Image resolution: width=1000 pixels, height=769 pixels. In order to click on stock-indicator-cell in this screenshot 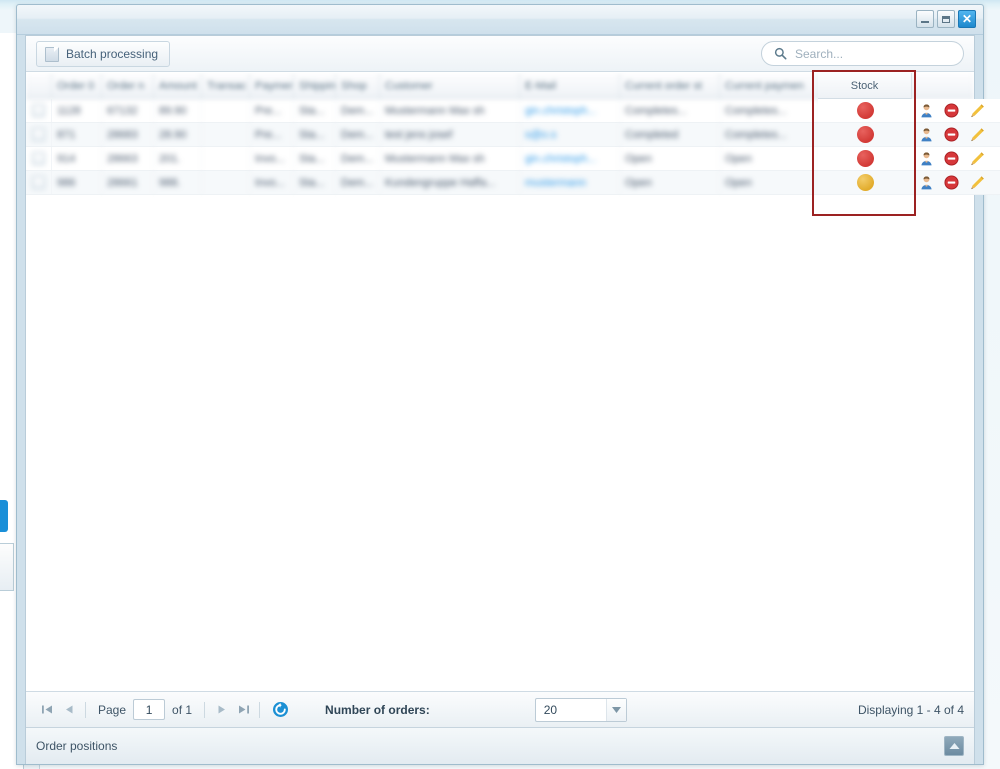, I will do `click(865, 183)`.